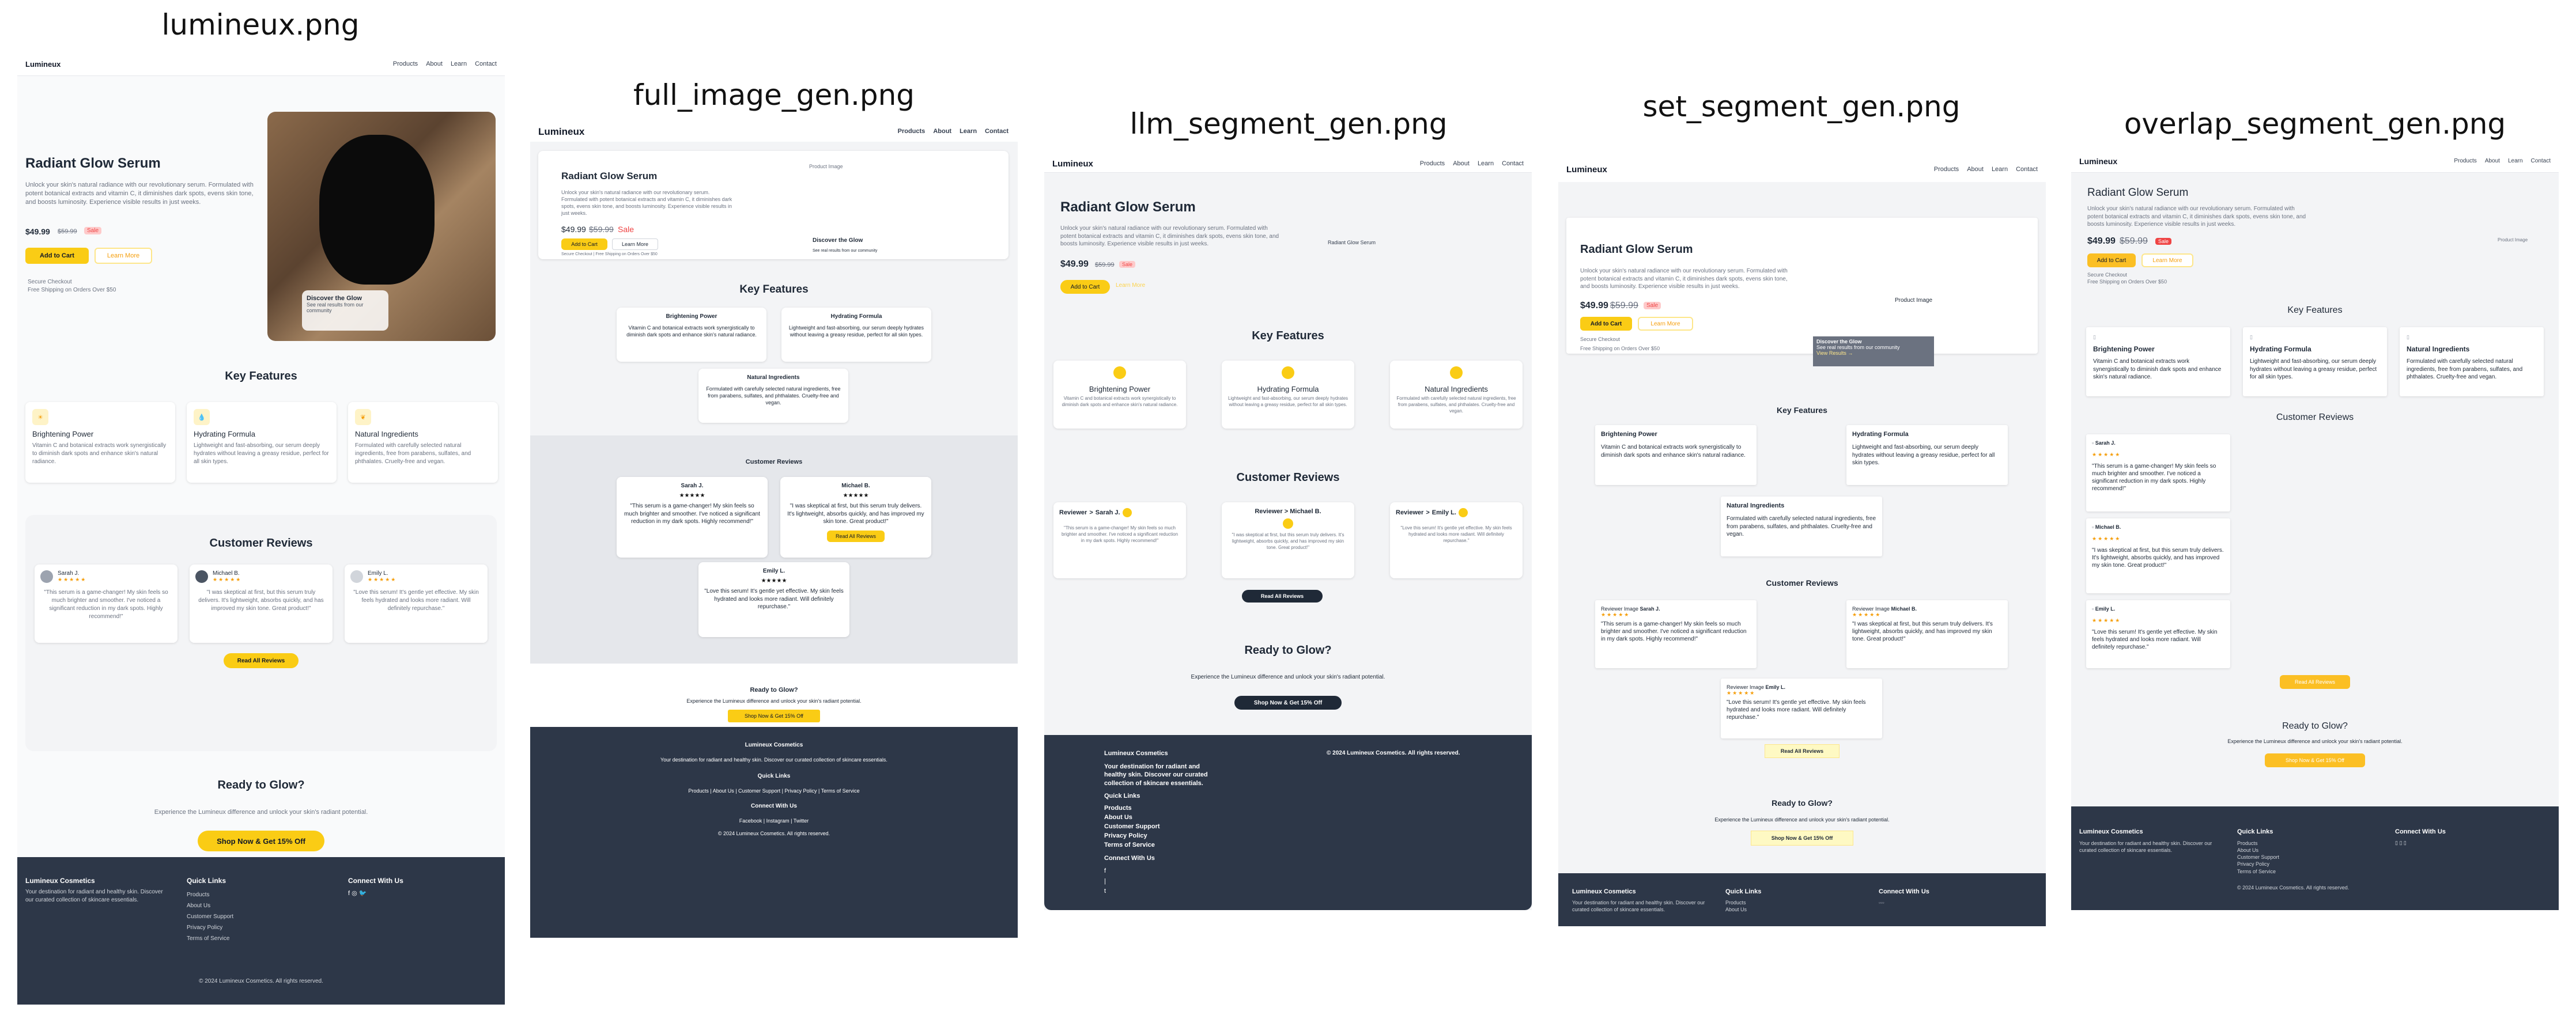 This screenshot has height=1023, width=2576. Describe the element at coordinates (357, 893) in the screenshot. I see `social-icons: f ◎ 🐦` at that location.